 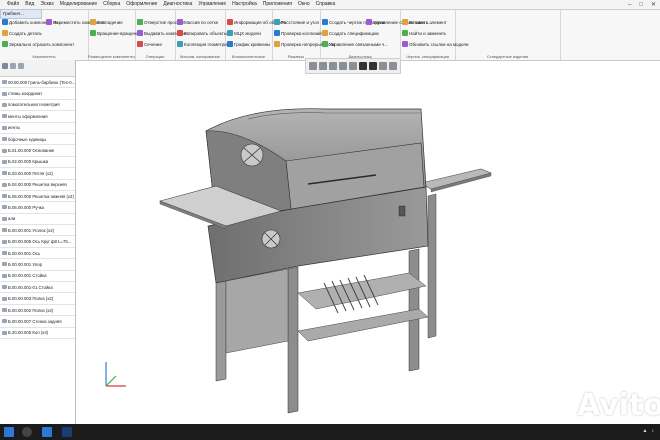 I want to click on system-tray: ▲ ♪, so click(x=648, y=431).